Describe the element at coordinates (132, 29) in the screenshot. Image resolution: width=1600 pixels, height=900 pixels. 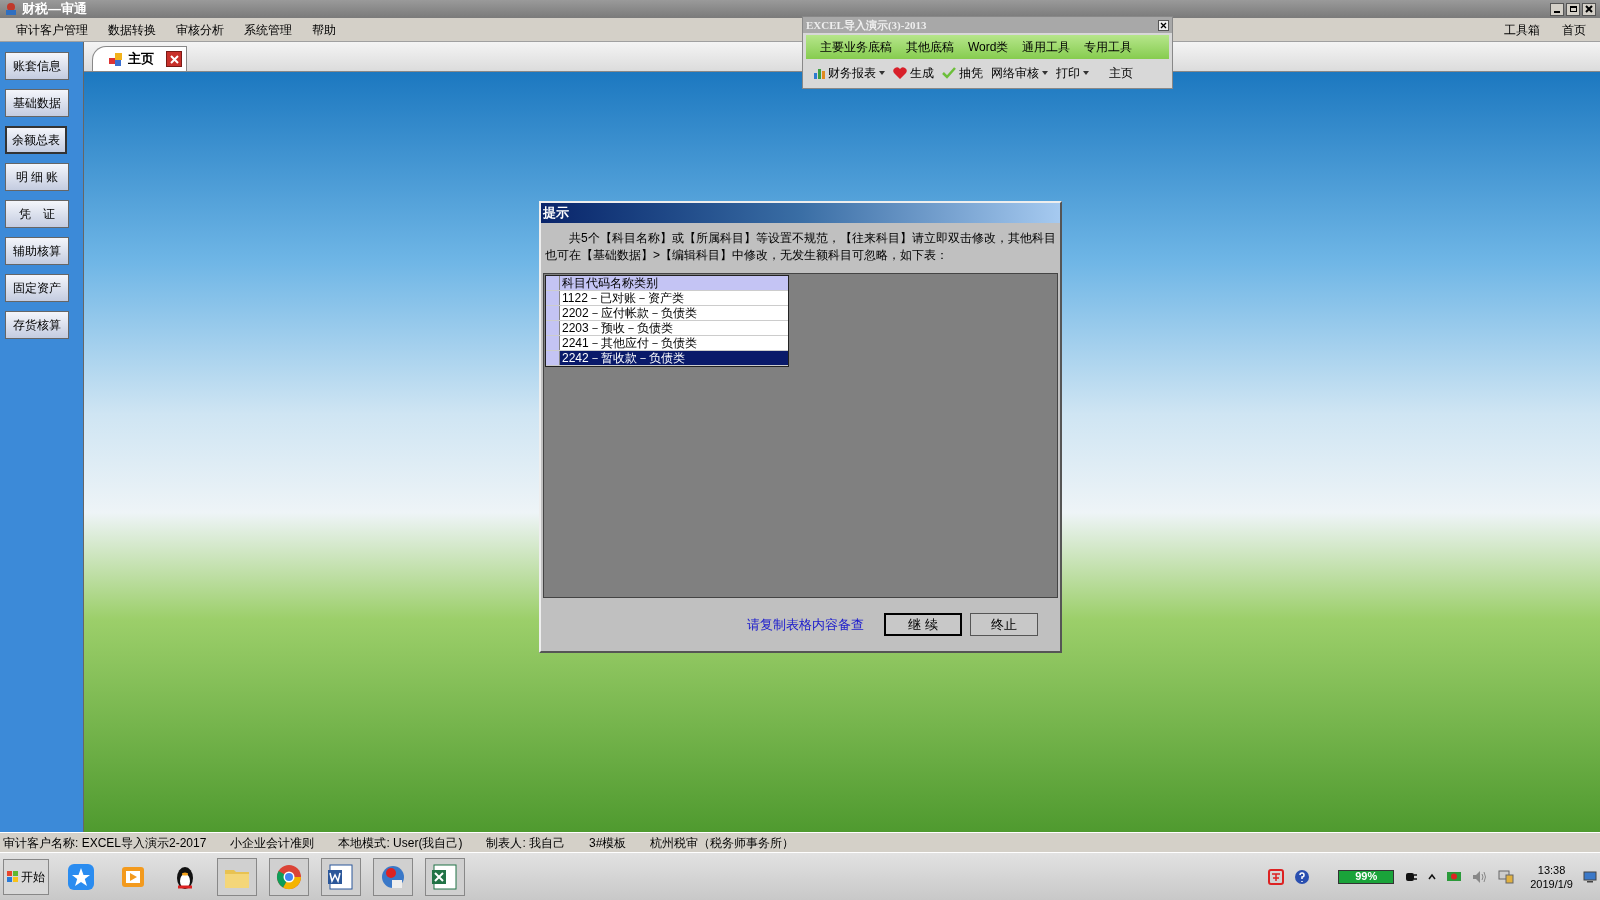
I see `menu-item: 数据转换` at that location.